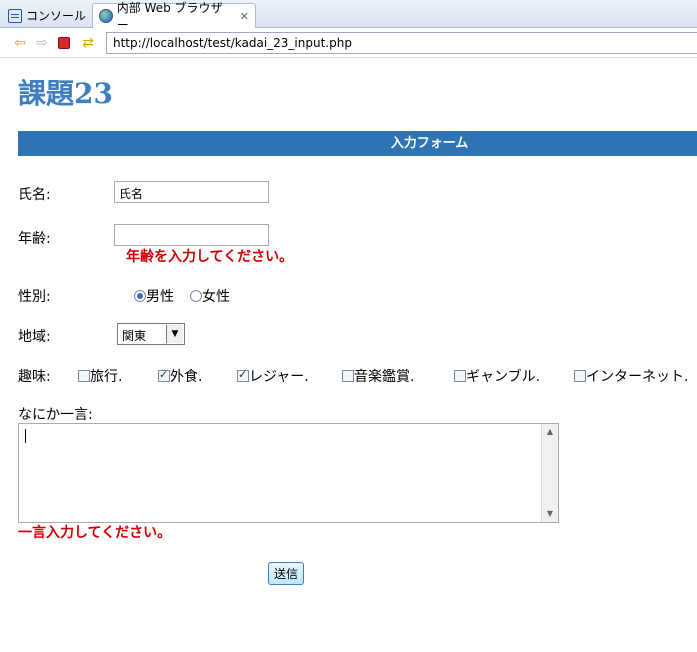  What do you see at coordinates (55, 415) in the screenshot?
I see `comment-label: なにか一言:` at bounding box center [55, 415].